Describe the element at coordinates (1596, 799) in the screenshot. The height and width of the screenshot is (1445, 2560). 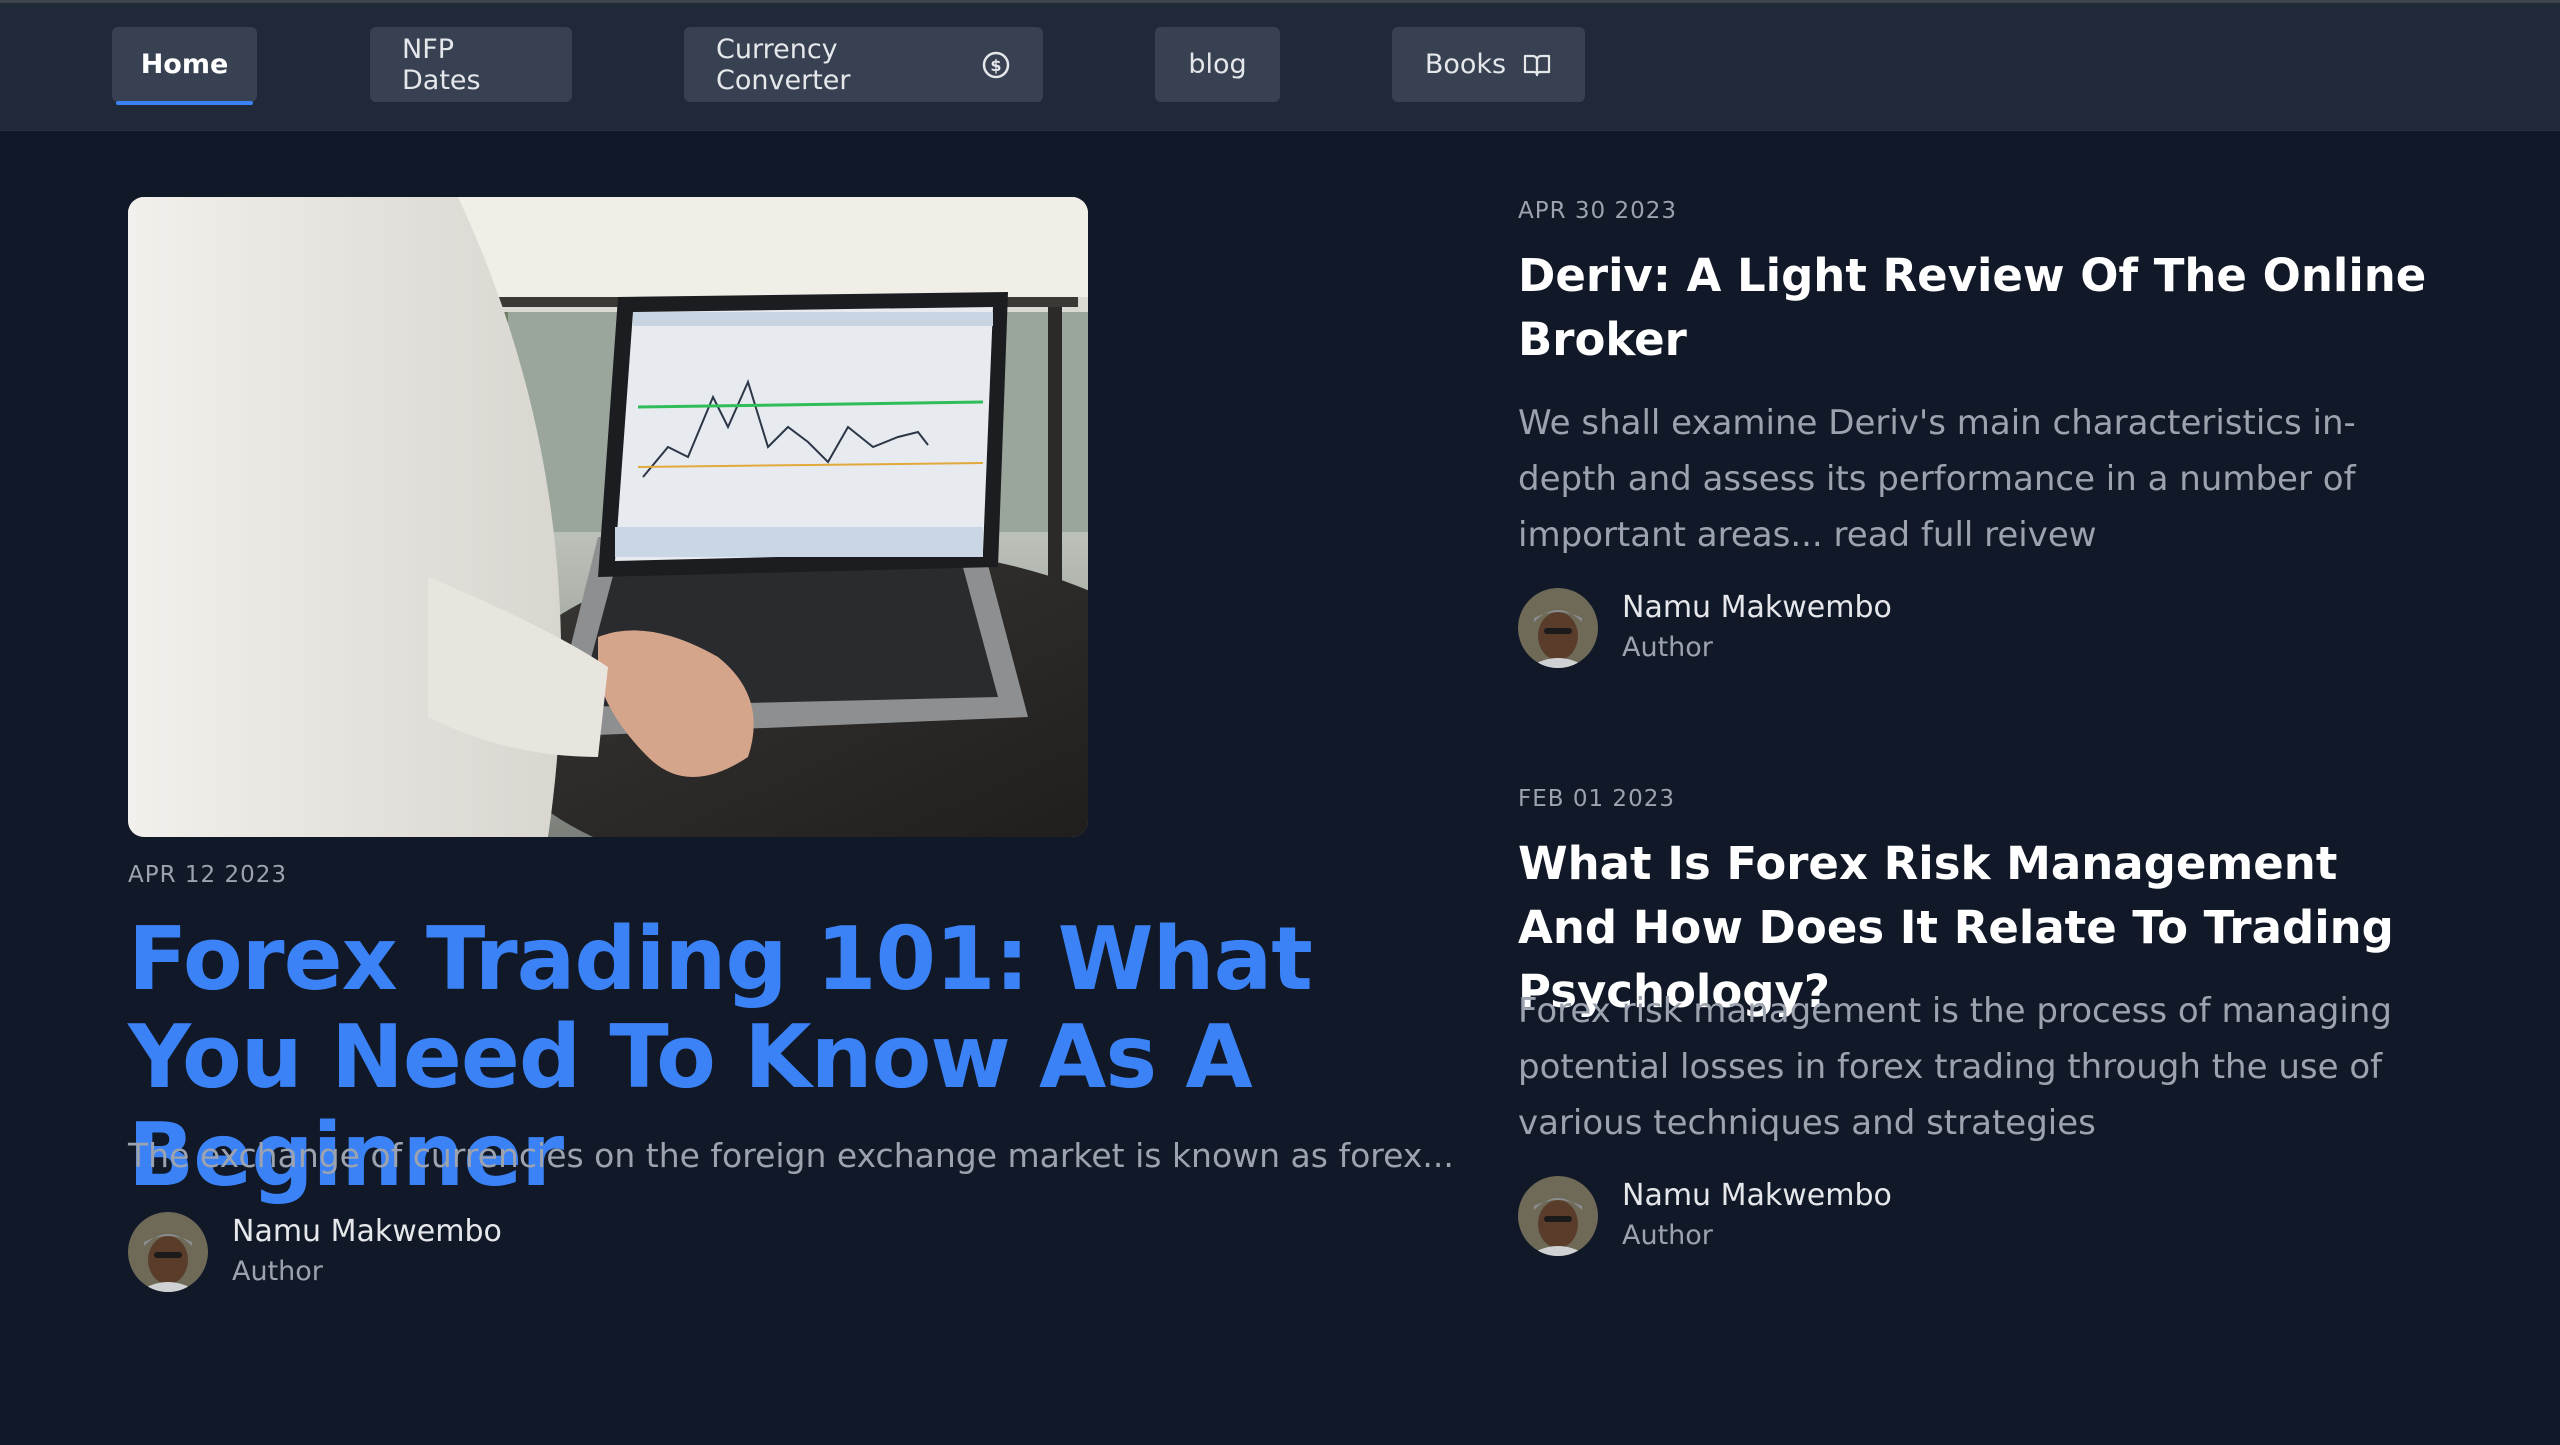
I see `post-date: FEB 01 2023` at that location.